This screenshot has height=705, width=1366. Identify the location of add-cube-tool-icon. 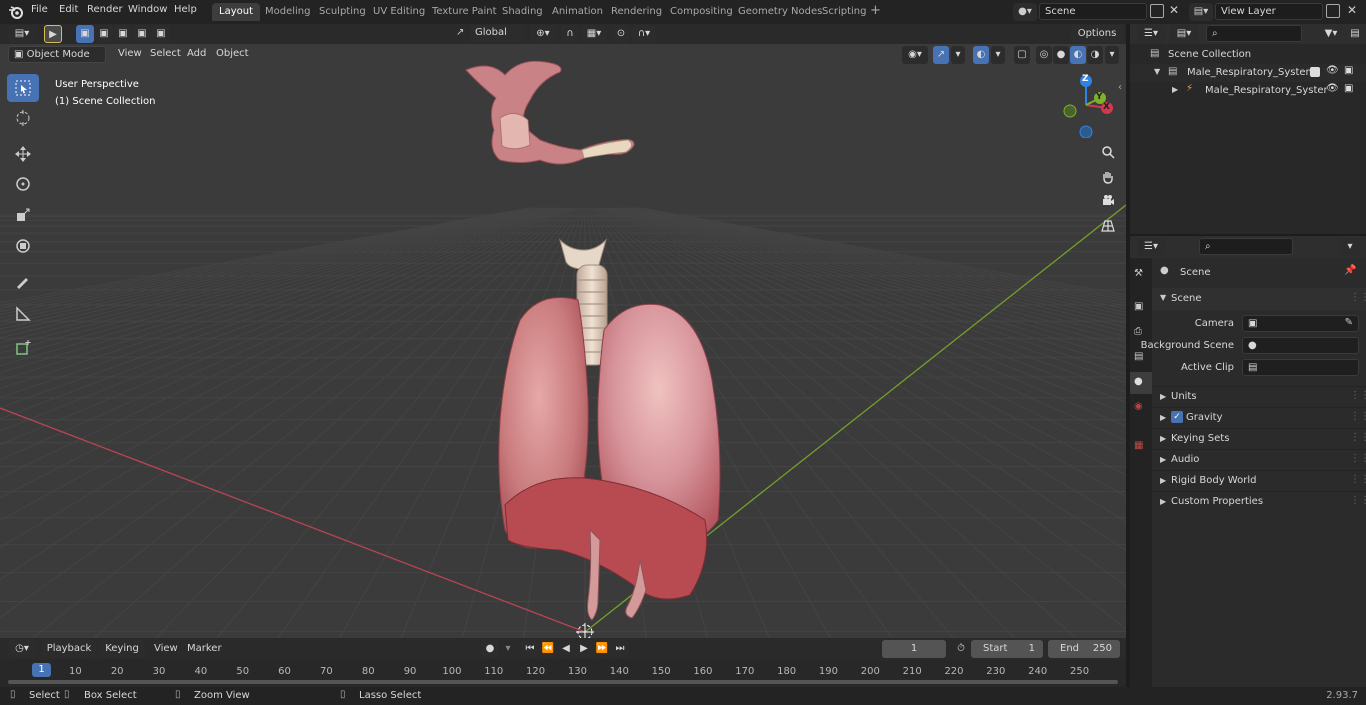
(23, 348).